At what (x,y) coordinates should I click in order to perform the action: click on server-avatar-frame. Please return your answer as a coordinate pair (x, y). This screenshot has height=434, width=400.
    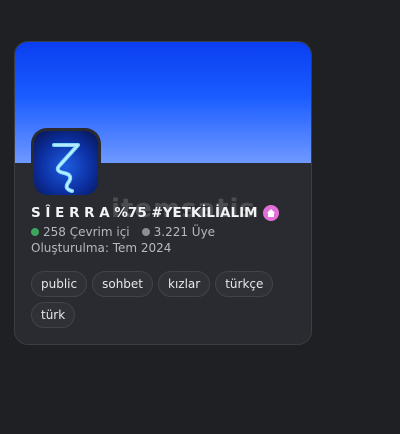
    Looking at the image, I should click on (66, 163).